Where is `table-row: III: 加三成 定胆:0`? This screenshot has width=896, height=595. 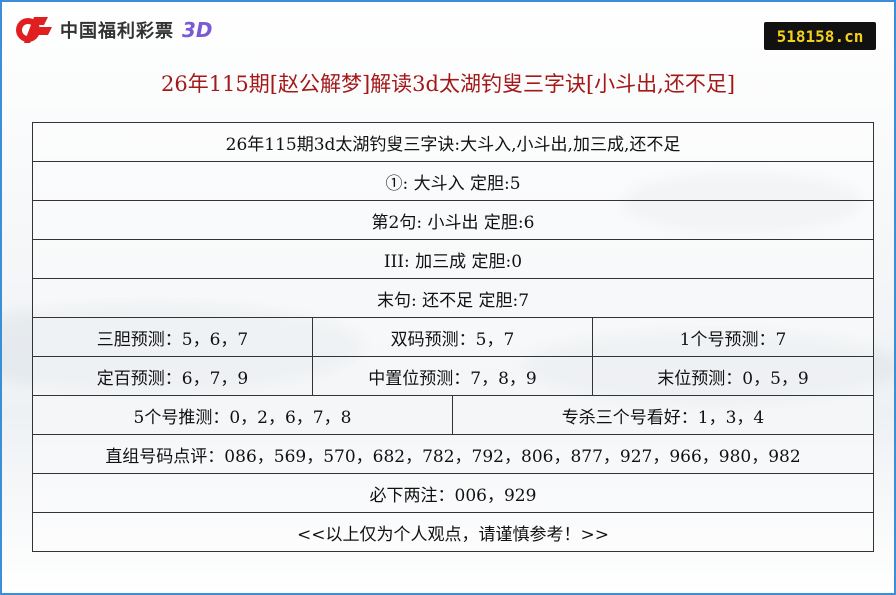
table-row: III: 加三成 定胆:0 is located at coordinates (453, 259).